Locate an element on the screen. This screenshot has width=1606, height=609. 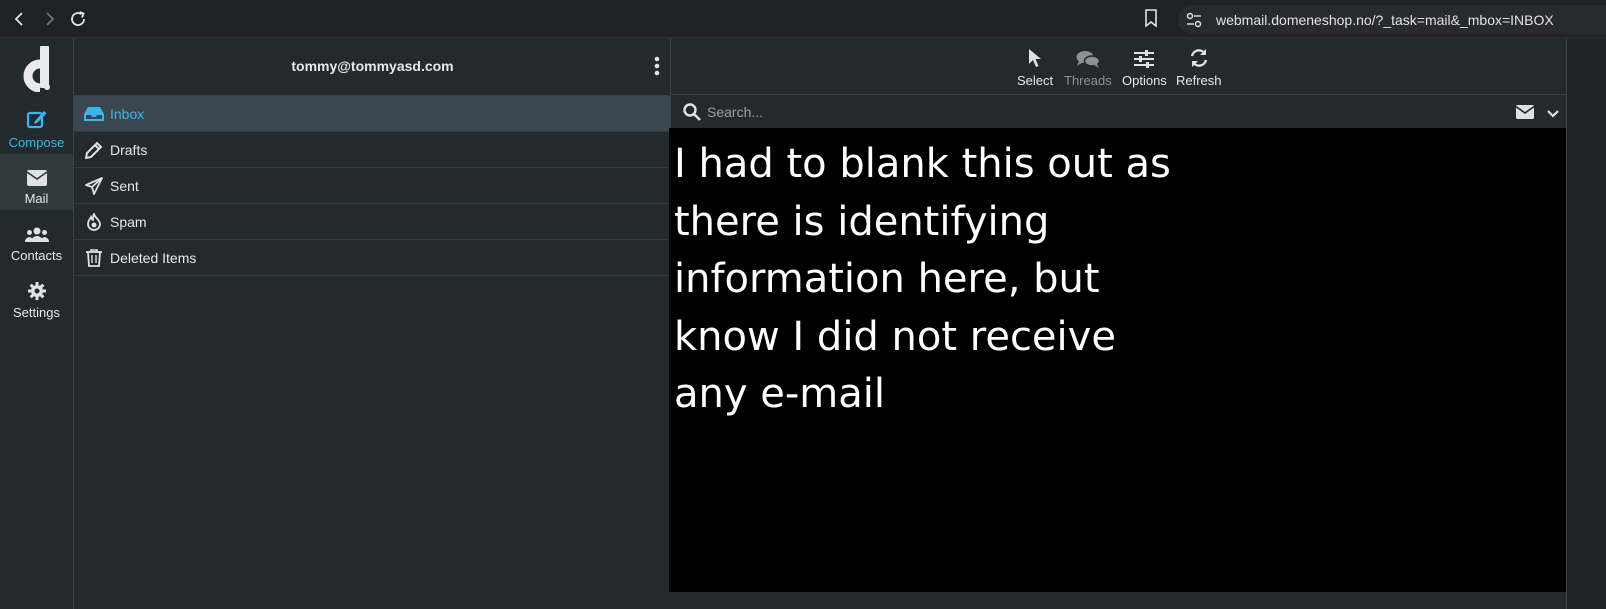
mail-label: Mail is located at coordinates (36, 198).